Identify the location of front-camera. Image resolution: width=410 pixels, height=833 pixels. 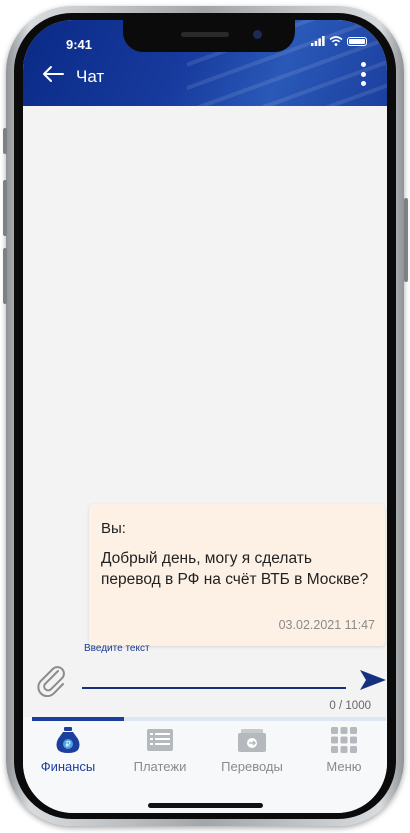
(257, 34).